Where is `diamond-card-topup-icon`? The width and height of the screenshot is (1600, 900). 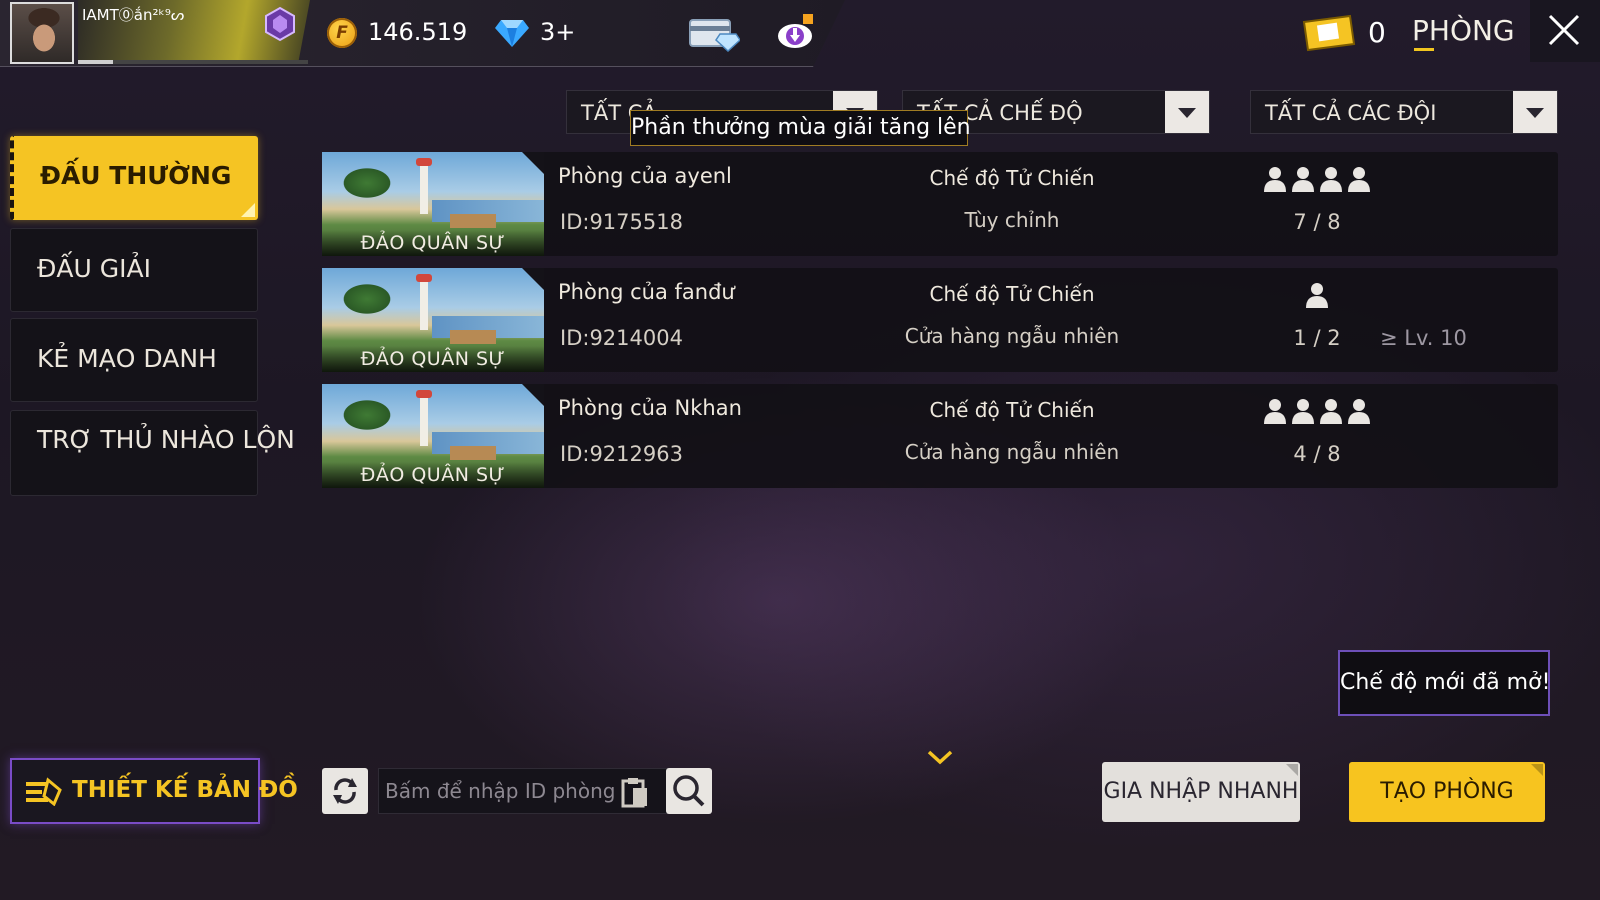 diamond-card-topup-icon is located at coordinates (714, 33).